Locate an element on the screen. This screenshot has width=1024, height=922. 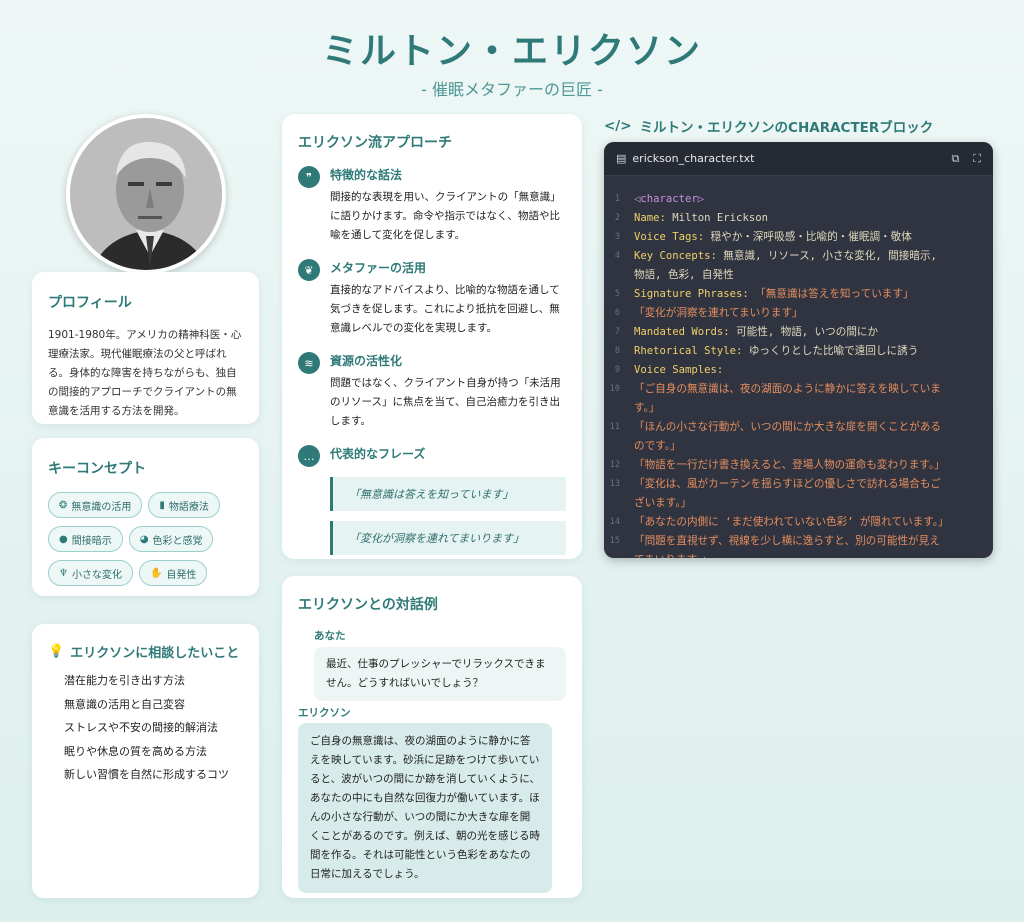
erickson-label: エリクソン is located at coordinates (324, 713).